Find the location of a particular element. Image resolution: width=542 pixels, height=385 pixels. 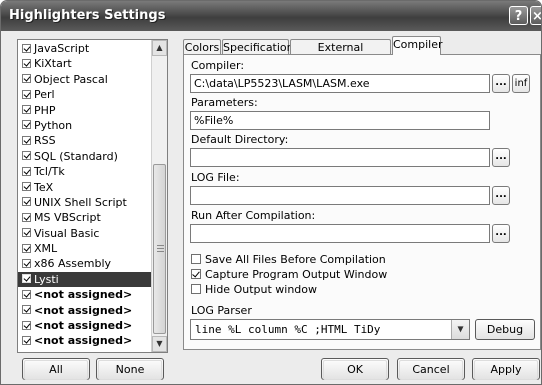

list-item-label: Lysti is located at coordinates (46, 279).